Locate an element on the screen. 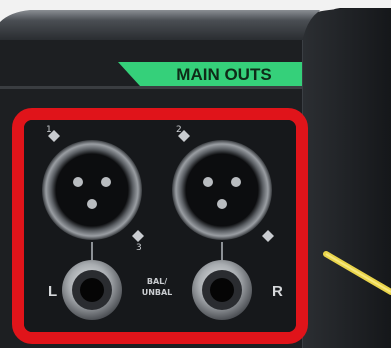  left-channel-label: L is located at coordinates (52, 291).